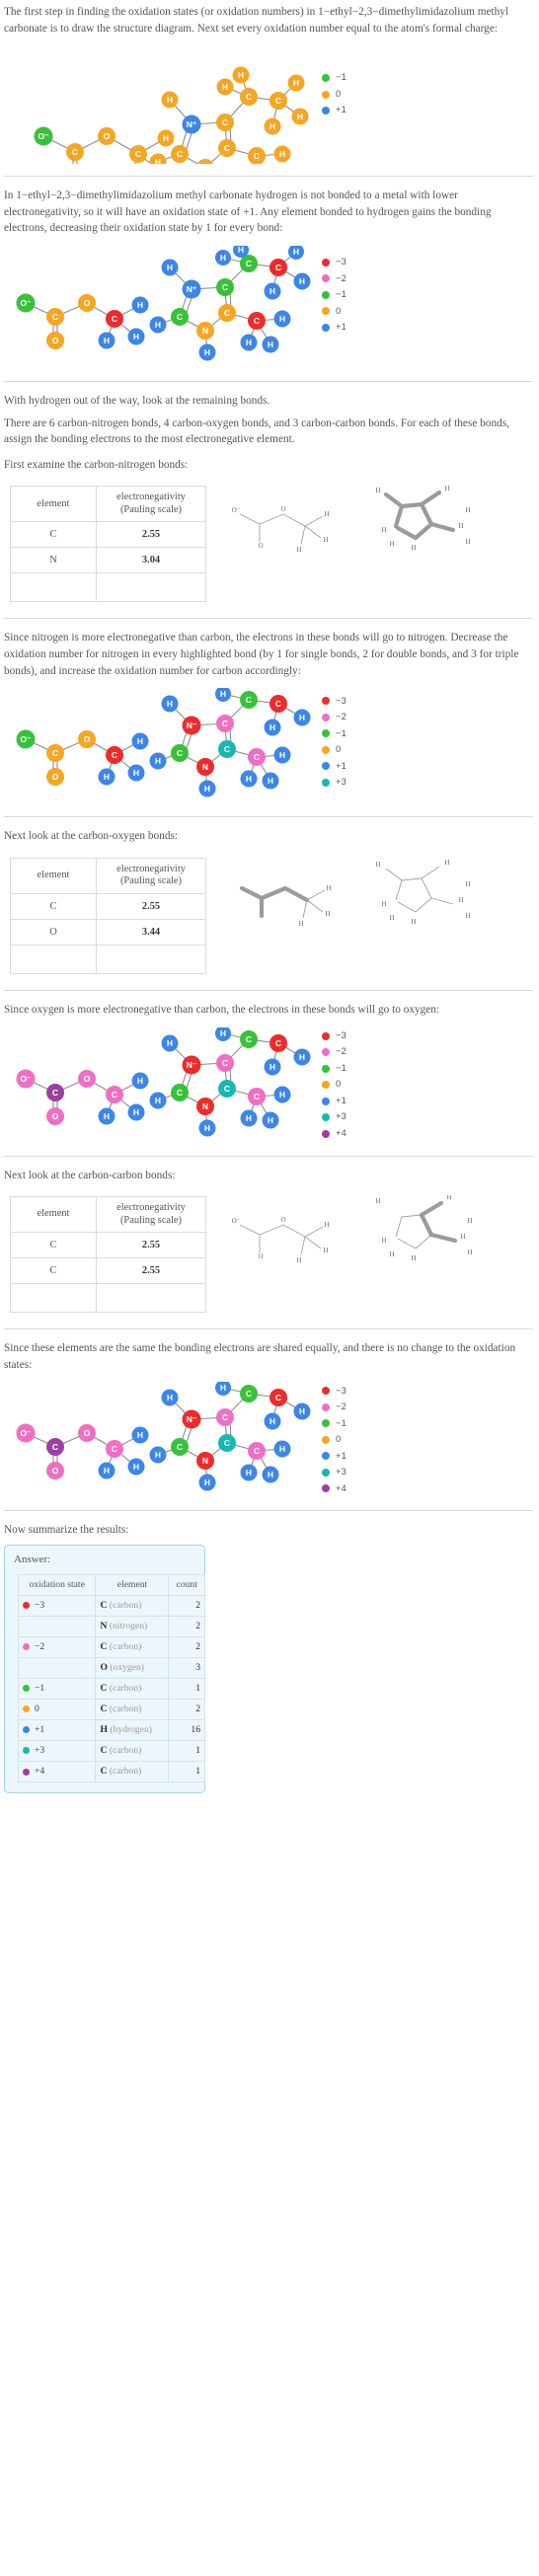 This screenshot has height=2576, width=539. I want to click on element-name: (nitrogen), so click(127, 1625).